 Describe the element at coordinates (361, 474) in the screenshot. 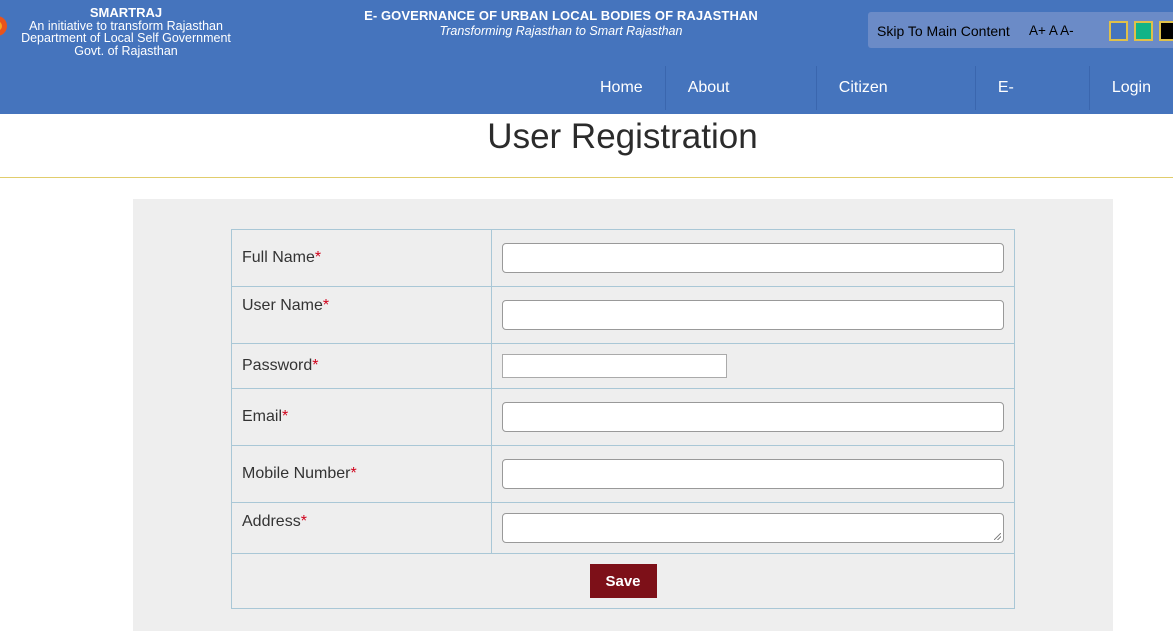

I see `field-label-cell: Mobile Number*` at that location.